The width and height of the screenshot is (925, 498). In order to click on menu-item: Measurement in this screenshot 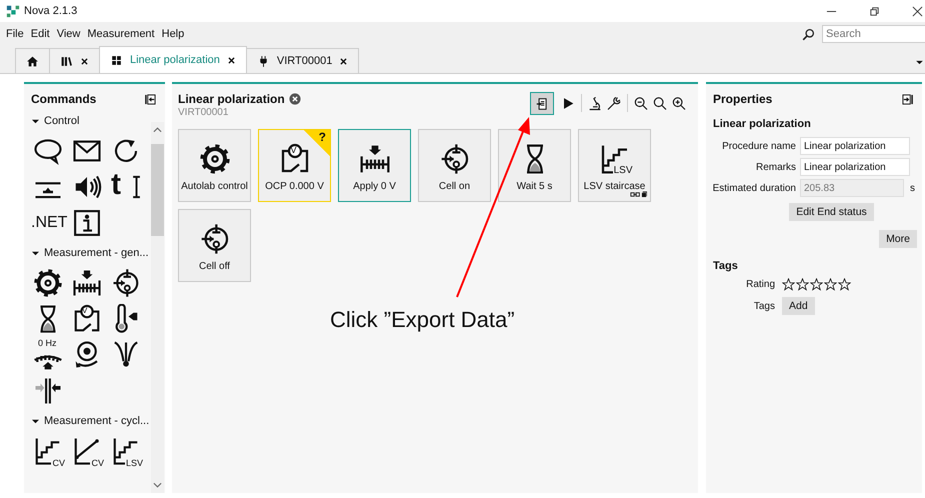, I will do `click(121, 34)`.